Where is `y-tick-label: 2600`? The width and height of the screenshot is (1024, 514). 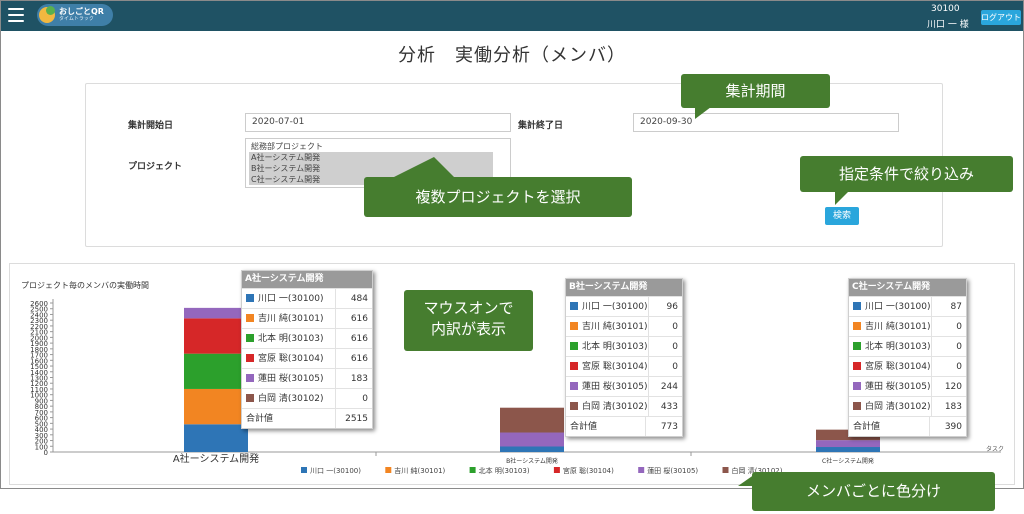 y-tick-label: 2600 is located at coordinates (39, 304).